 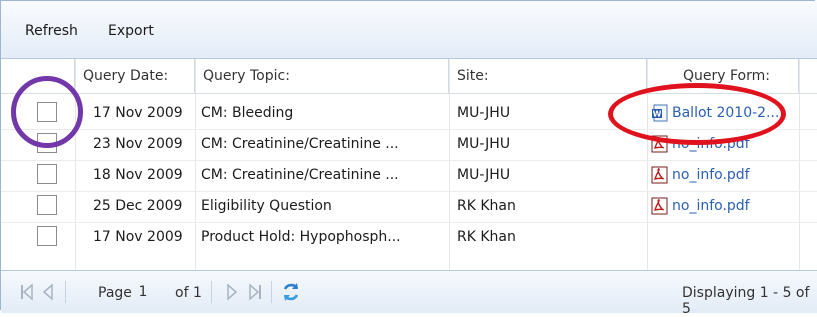 I want to click on display-count: Displaying 1 - 5 of 5, so click(x=746, y=301).